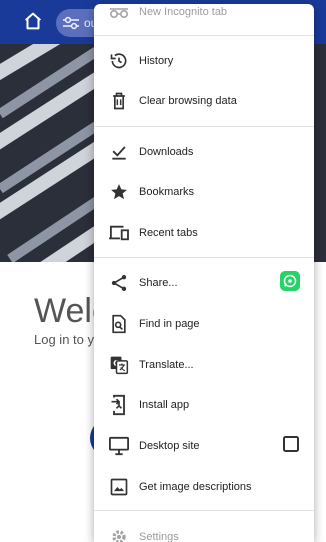 Image resolution: width=326 pixels, height=542 pixels. Describe the element at coordinates (290, 283) in the screenshot. I see `whatsapp-icon` at that location.